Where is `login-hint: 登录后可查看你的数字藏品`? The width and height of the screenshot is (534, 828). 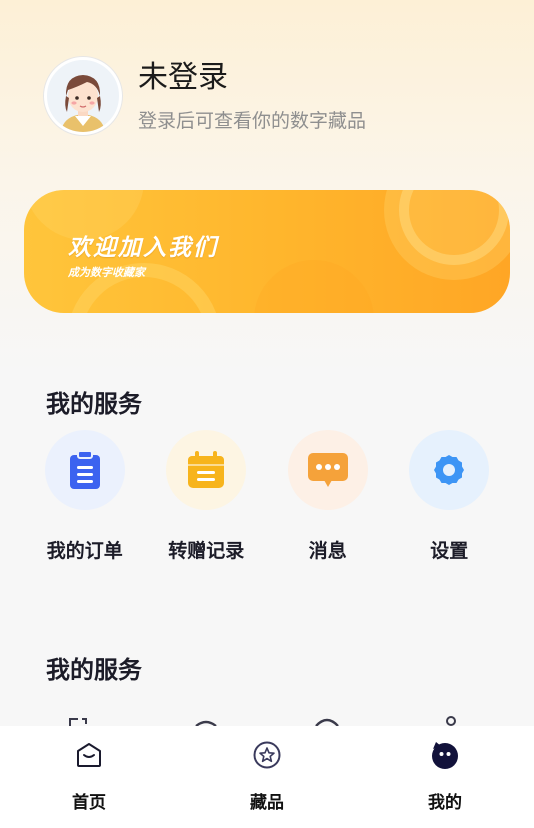 login-hint: 登录后可查看你的数字藏品 is located at coordinates (252, 120).